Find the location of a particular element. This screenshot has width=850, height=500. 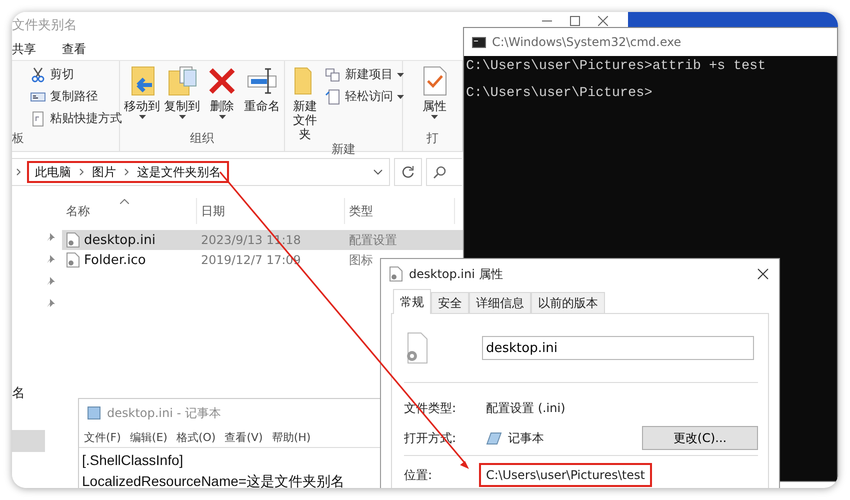

ribbon-button: 复制到 is located at coordinates (182, 97).